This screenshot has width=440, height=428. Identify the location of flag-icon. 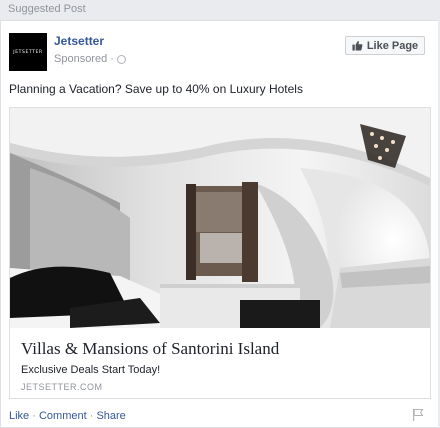
(418, 414).